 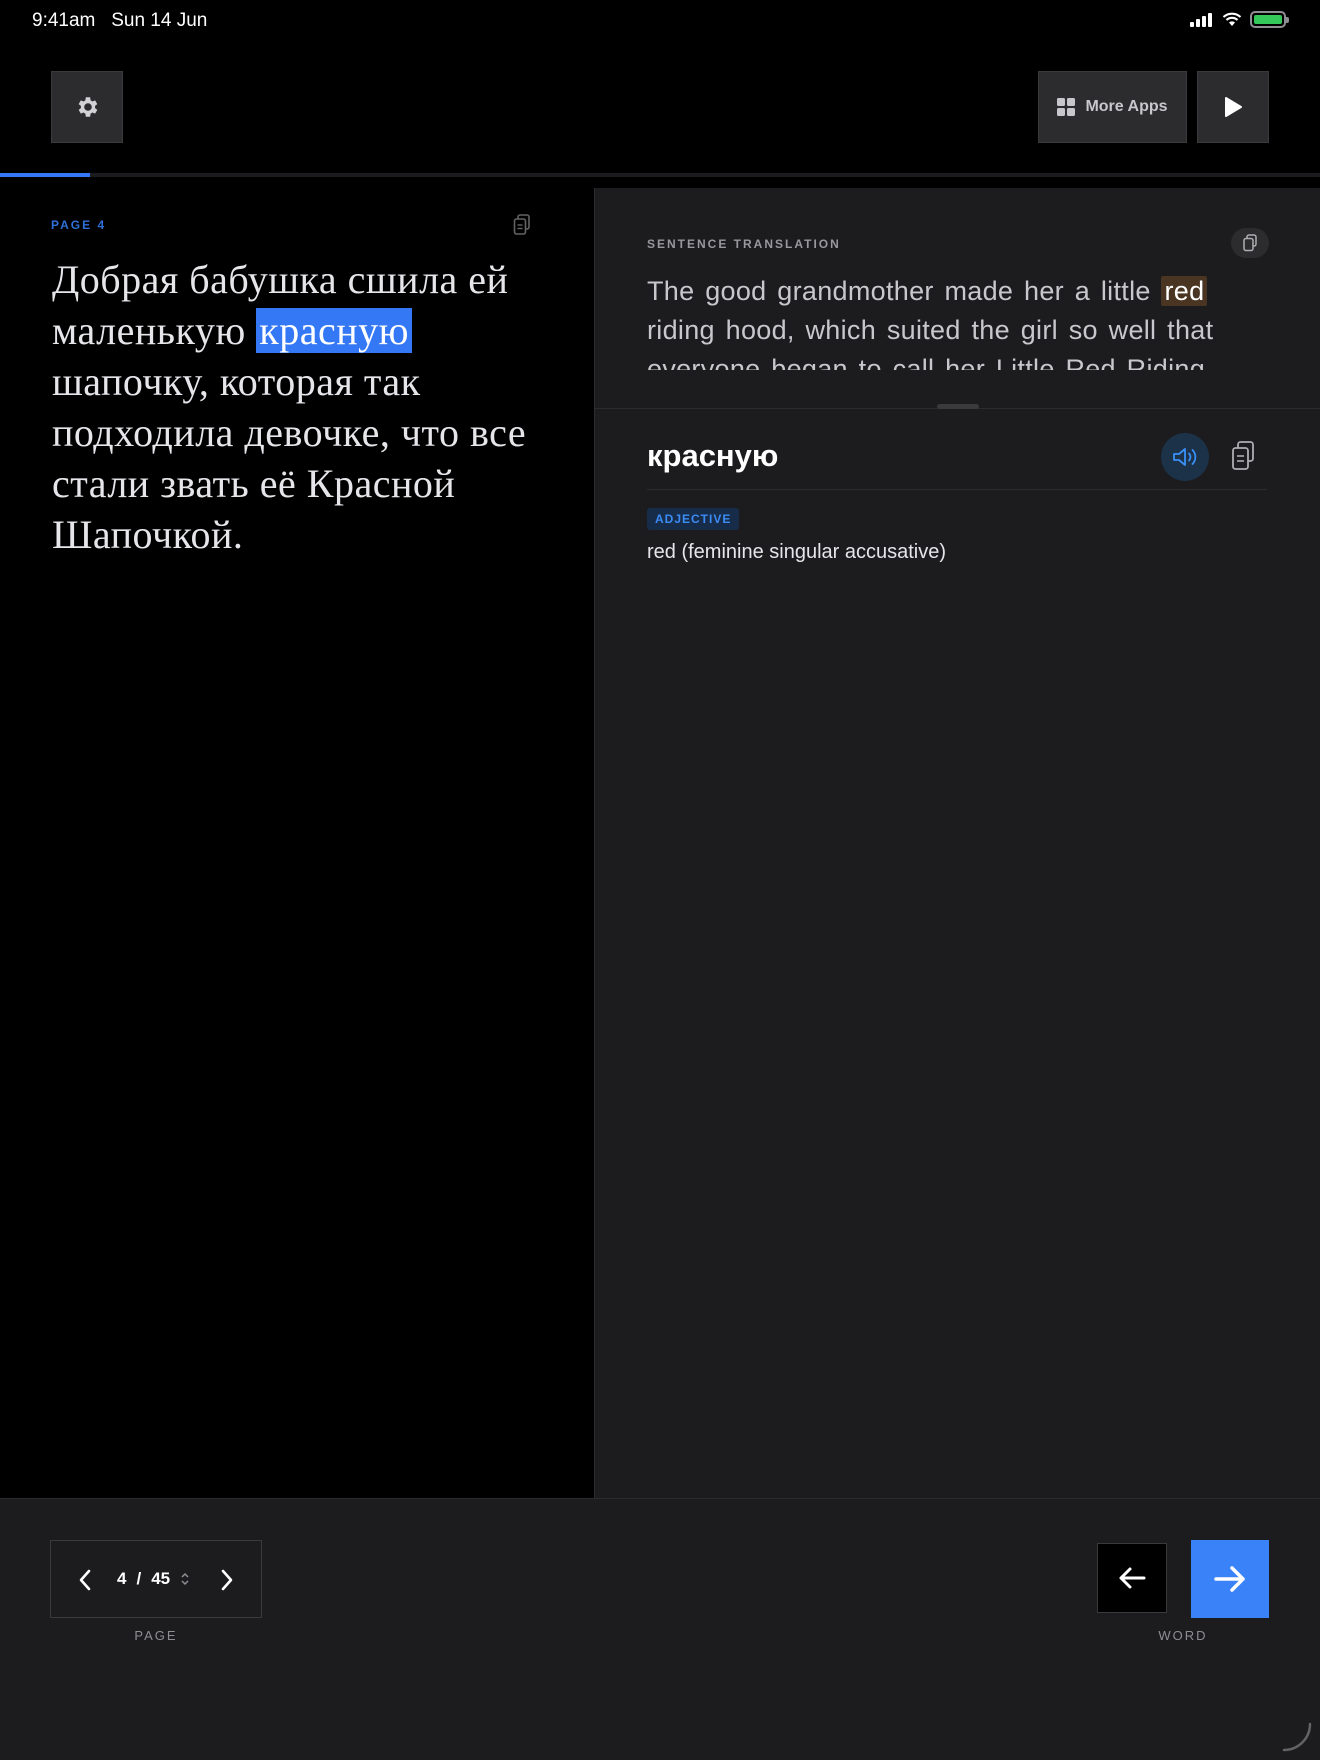 What do you see at coordinates (1201, 19) in the screenshot?
I see `cellular-signal-icon` at bounding box center [1201, 19].